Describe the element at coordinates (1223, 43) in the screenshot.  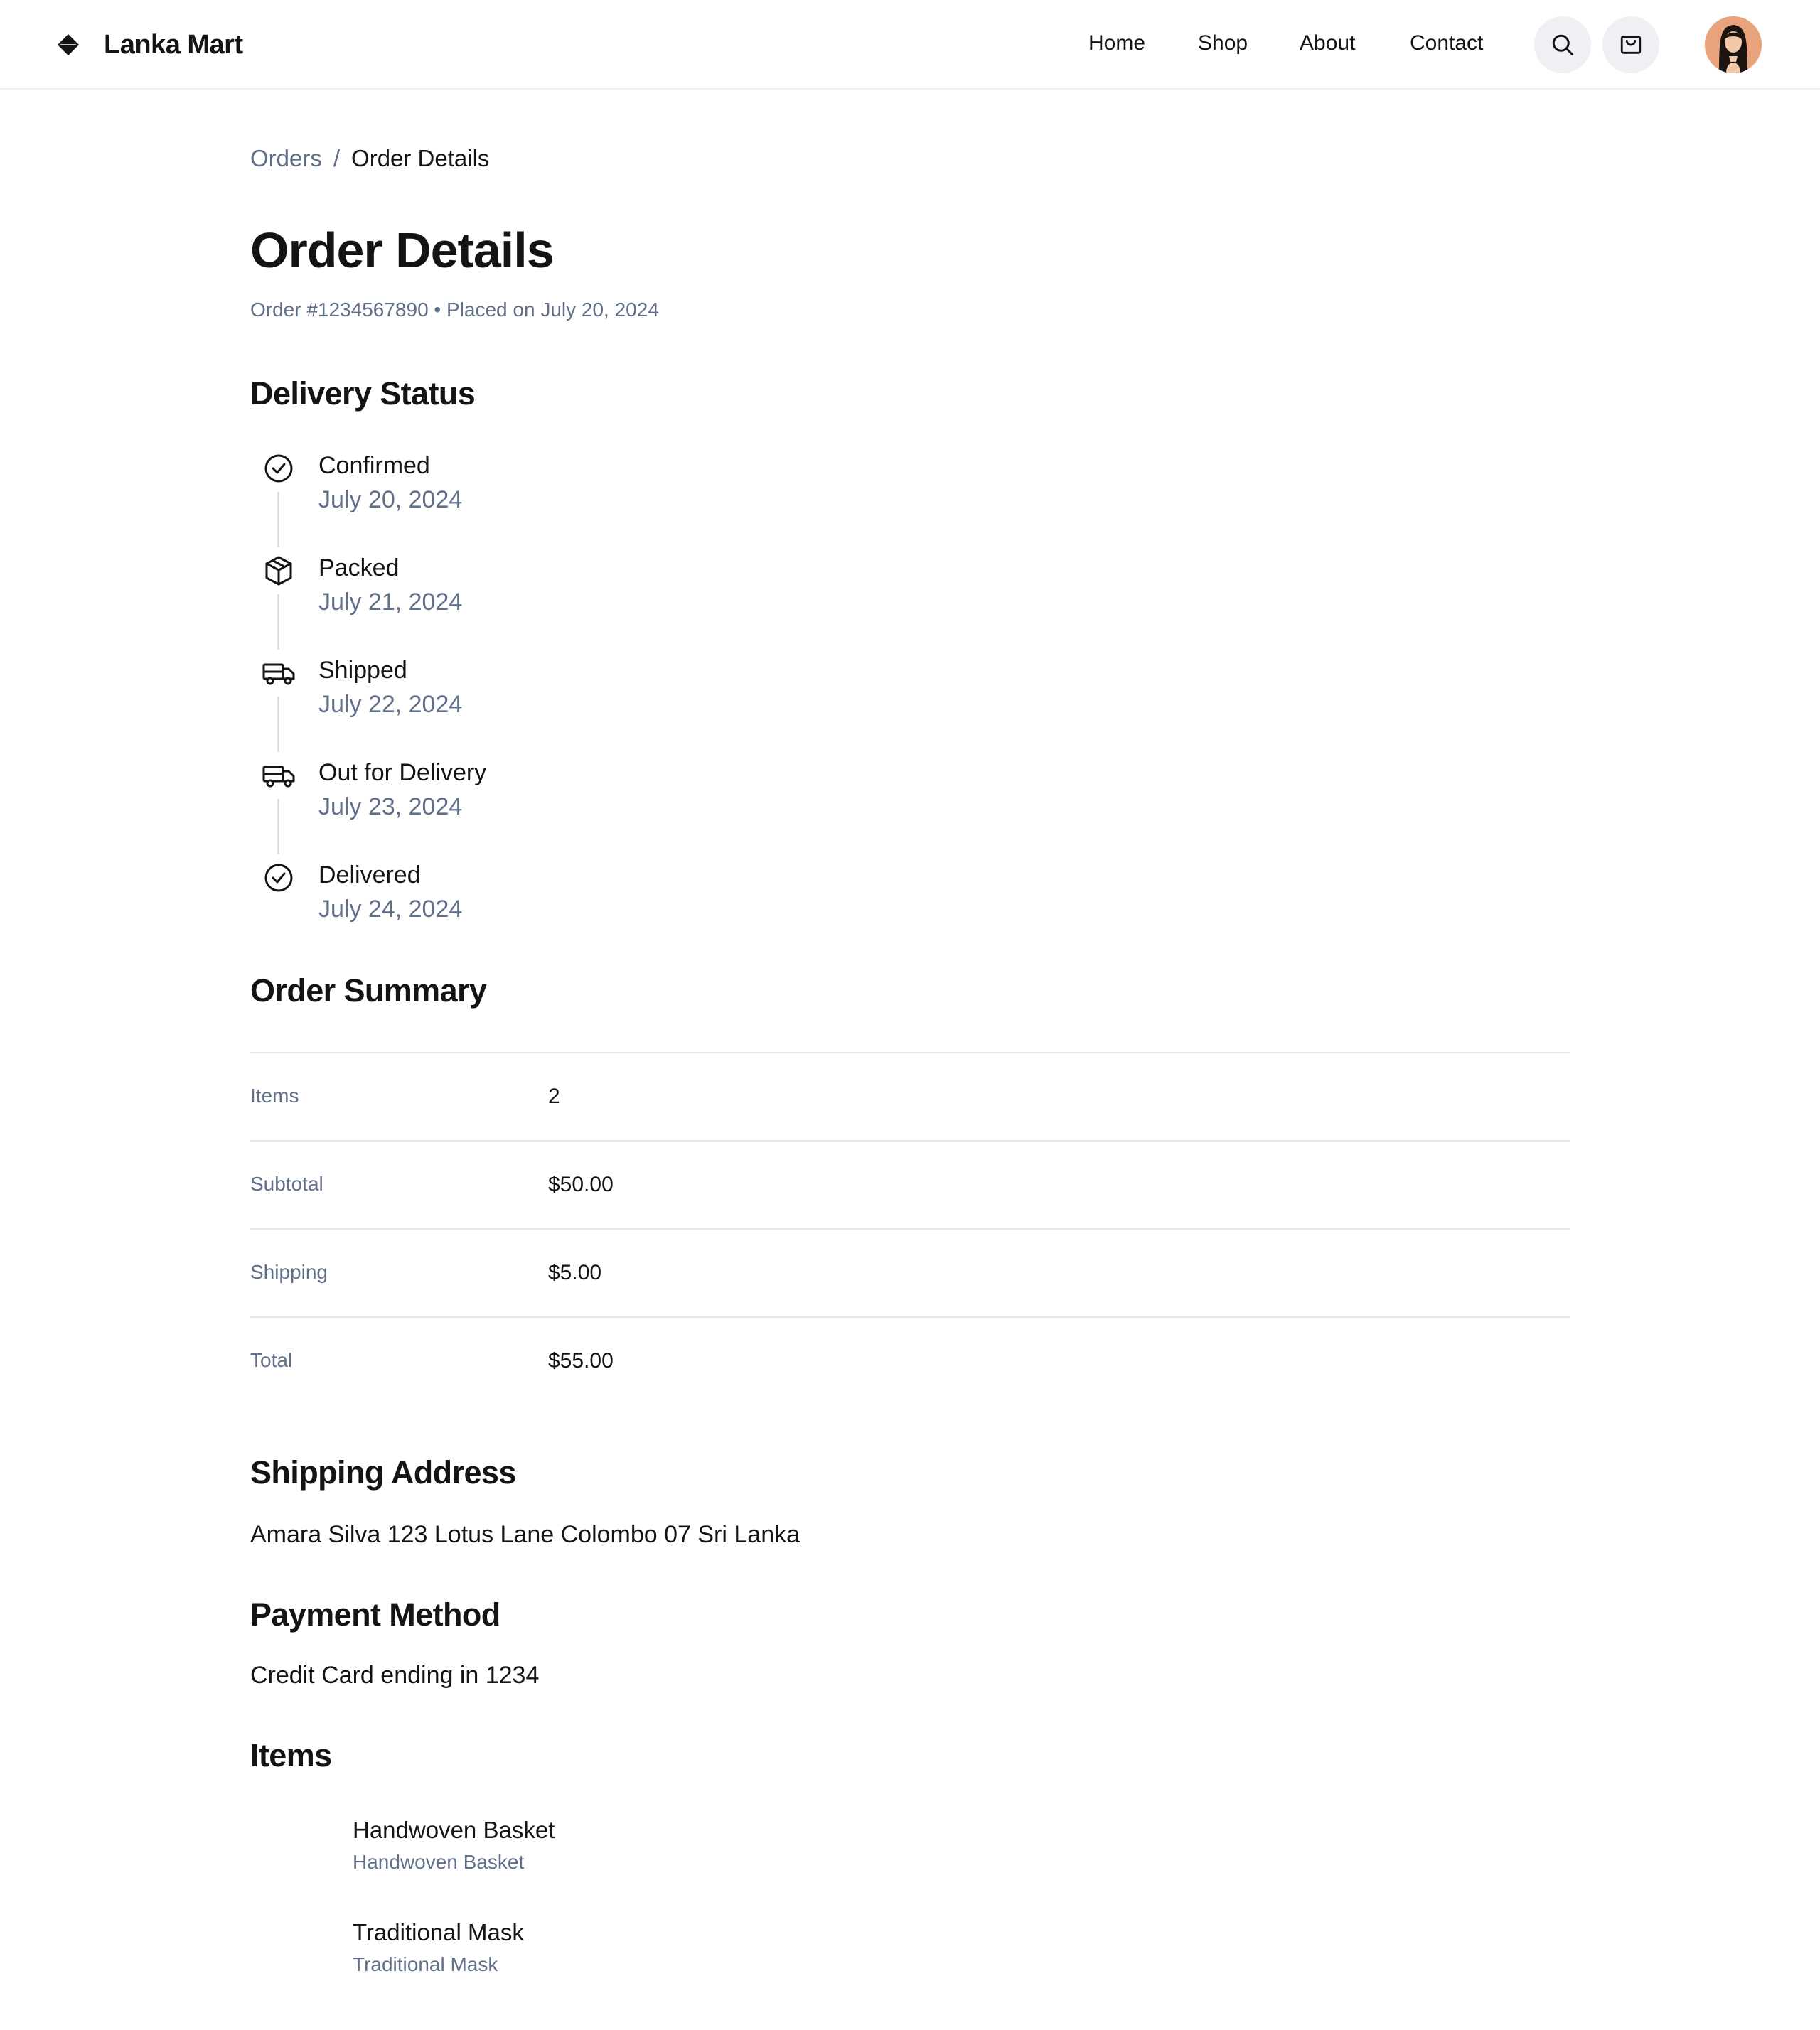
I see `nav-shop-link: Shop` at that location.